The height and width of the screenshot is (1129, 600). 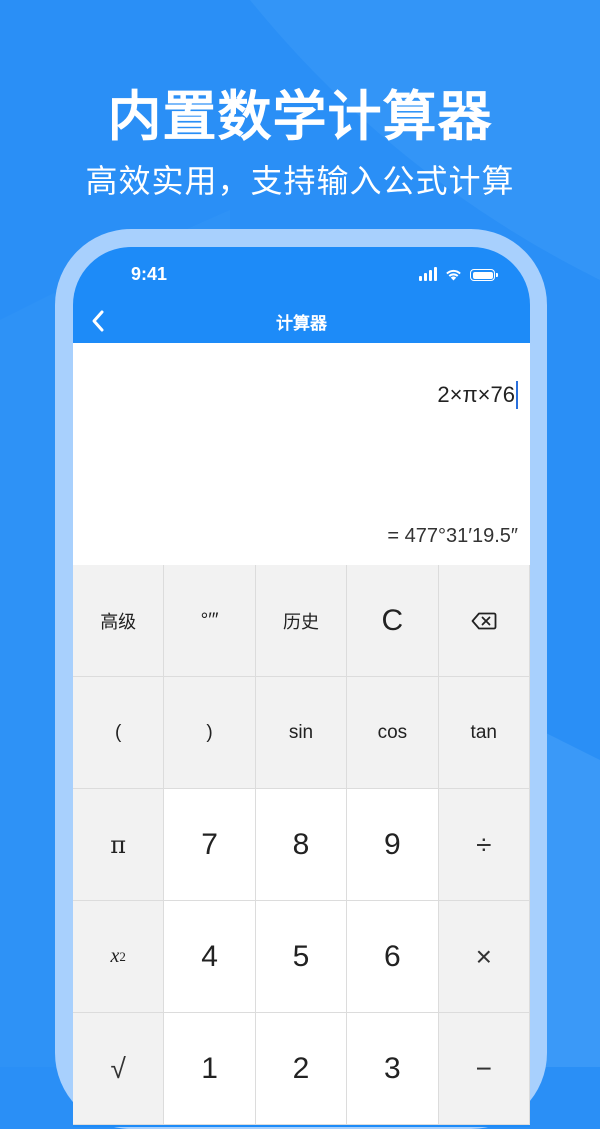 I want to click on digit-7-key: 7, so click(x=210, y=845).